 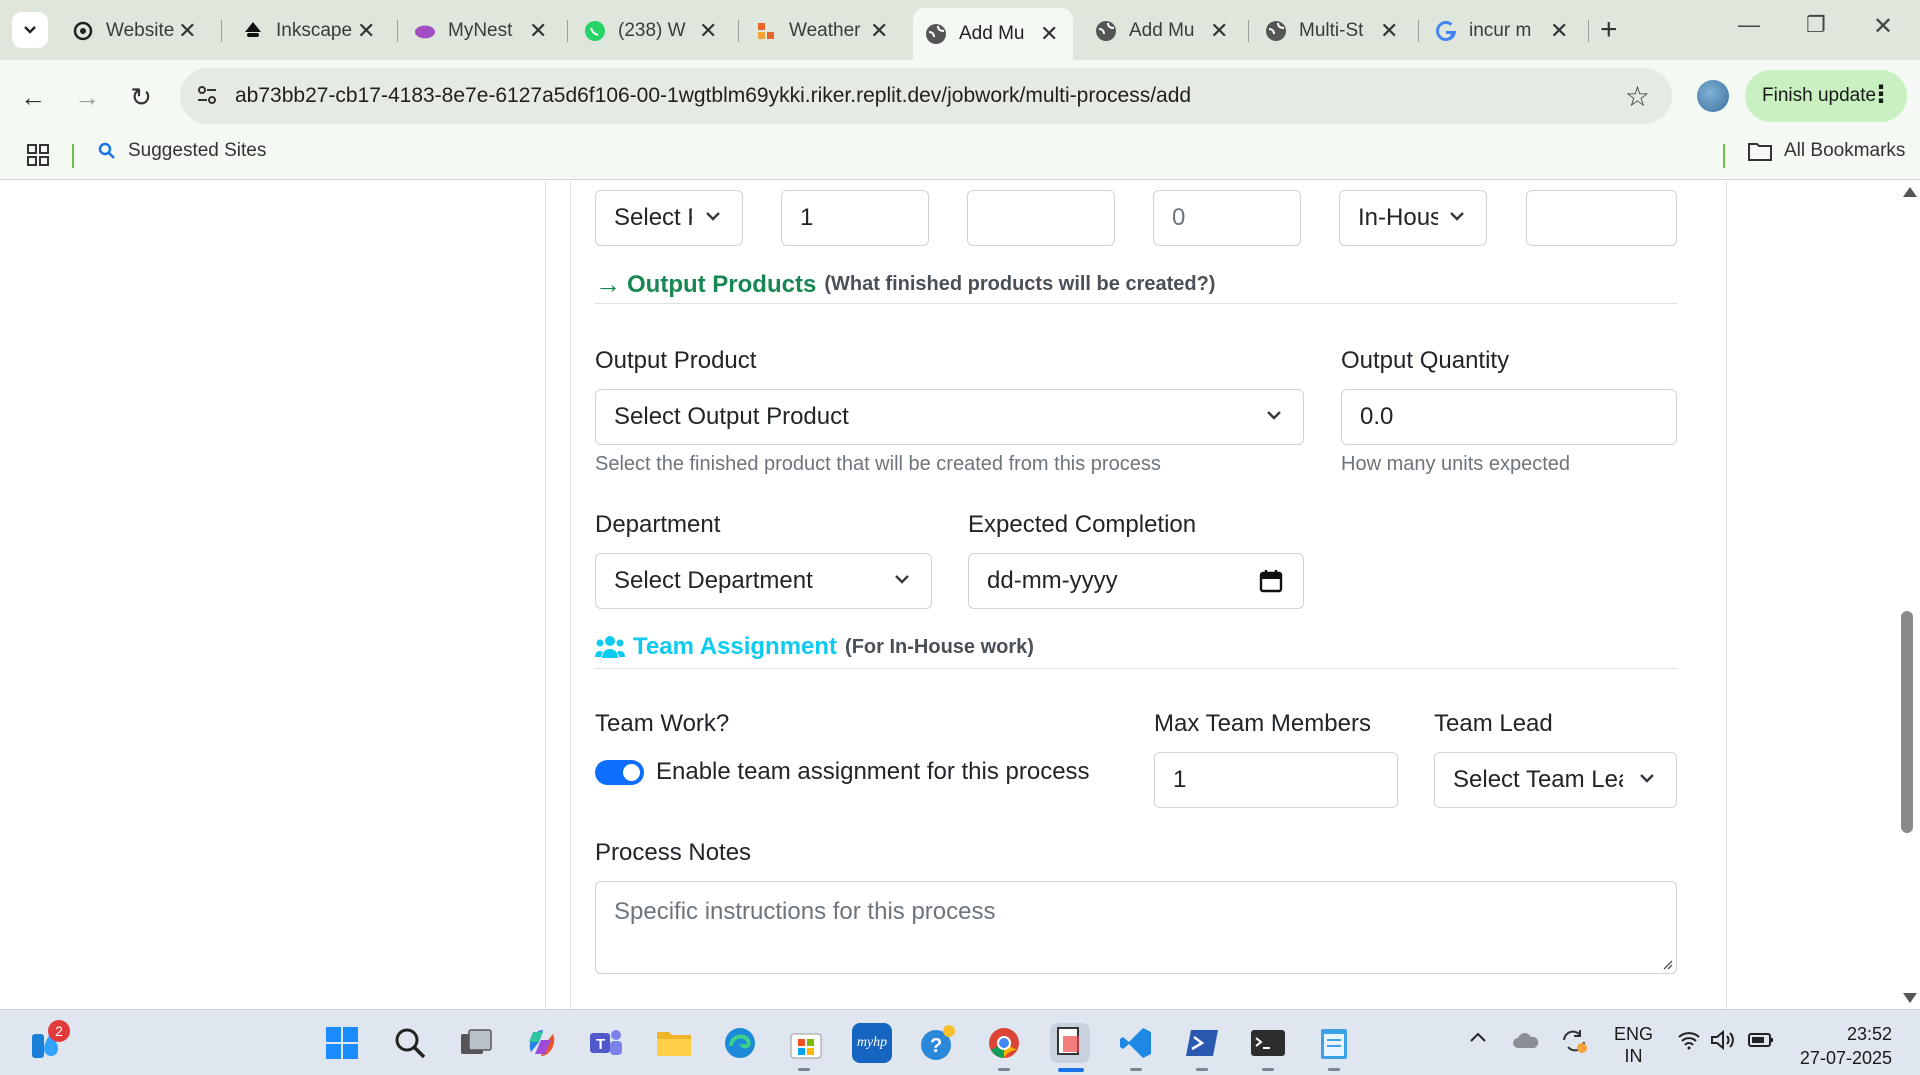 What do you see at coordinates (823, 31) in the screenshot?
I see `tab-weather: Weather ✕` at bounding box center [823, 31].